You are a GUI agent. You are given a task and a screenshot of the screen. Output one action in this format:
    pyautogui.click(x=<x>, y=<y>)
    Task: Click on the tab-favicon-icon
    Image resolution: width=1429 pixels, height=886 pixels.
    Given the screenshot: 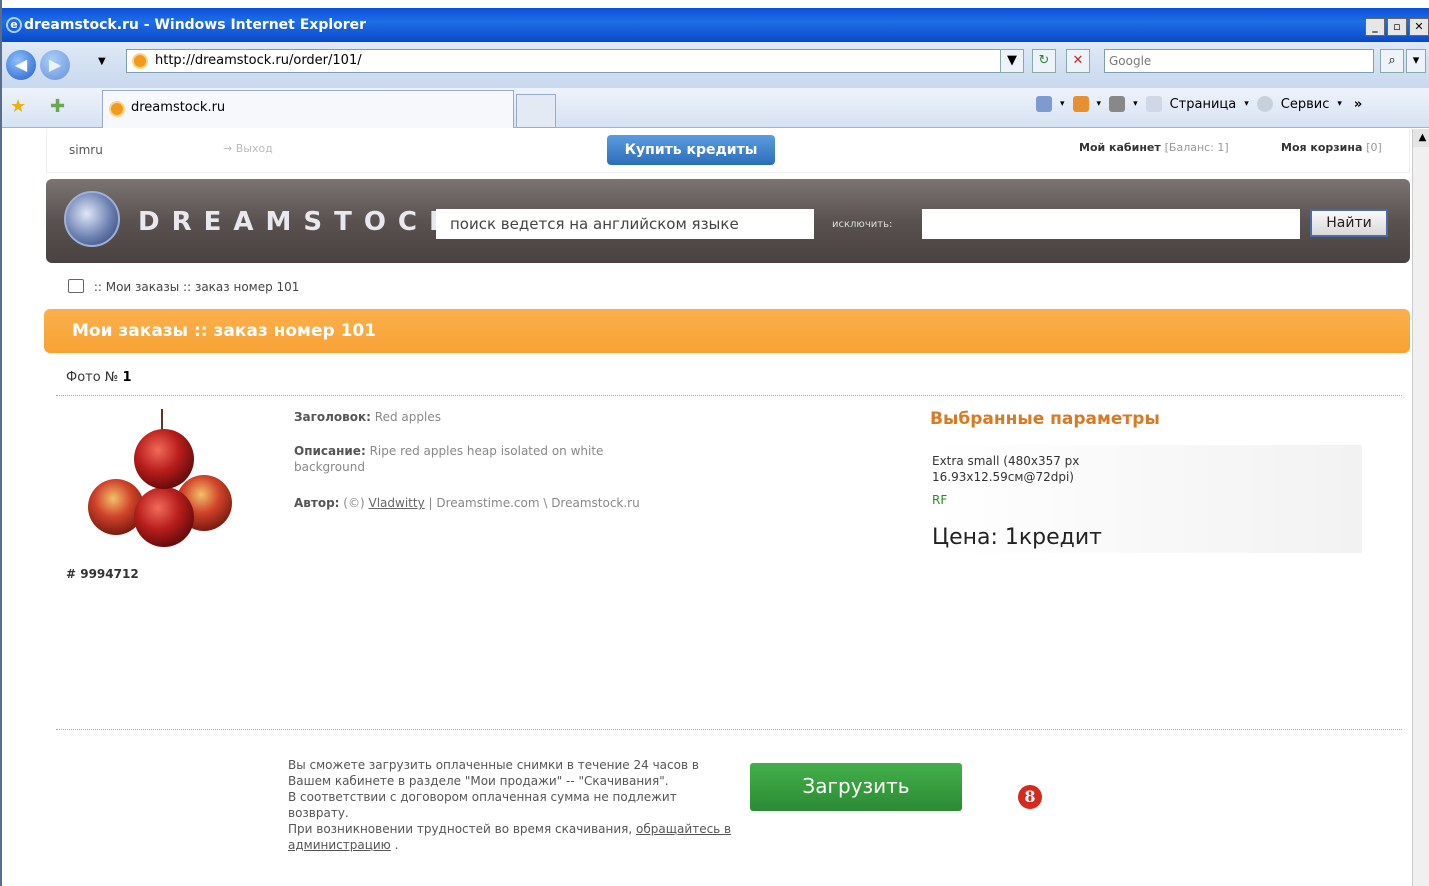 What is the action you would take?
    pyautogui.click(x=117, y=109)
    